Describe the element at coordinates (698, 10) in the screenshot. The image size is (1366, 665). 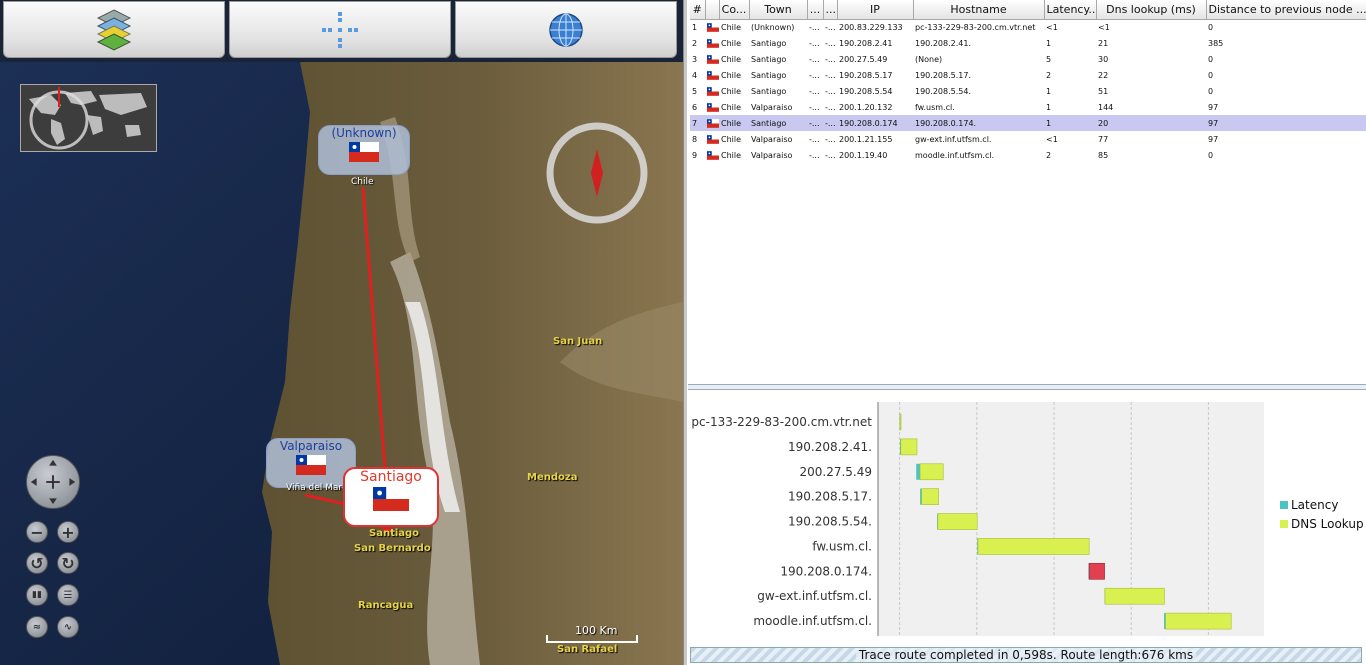
I see `column-header: #` at that location.